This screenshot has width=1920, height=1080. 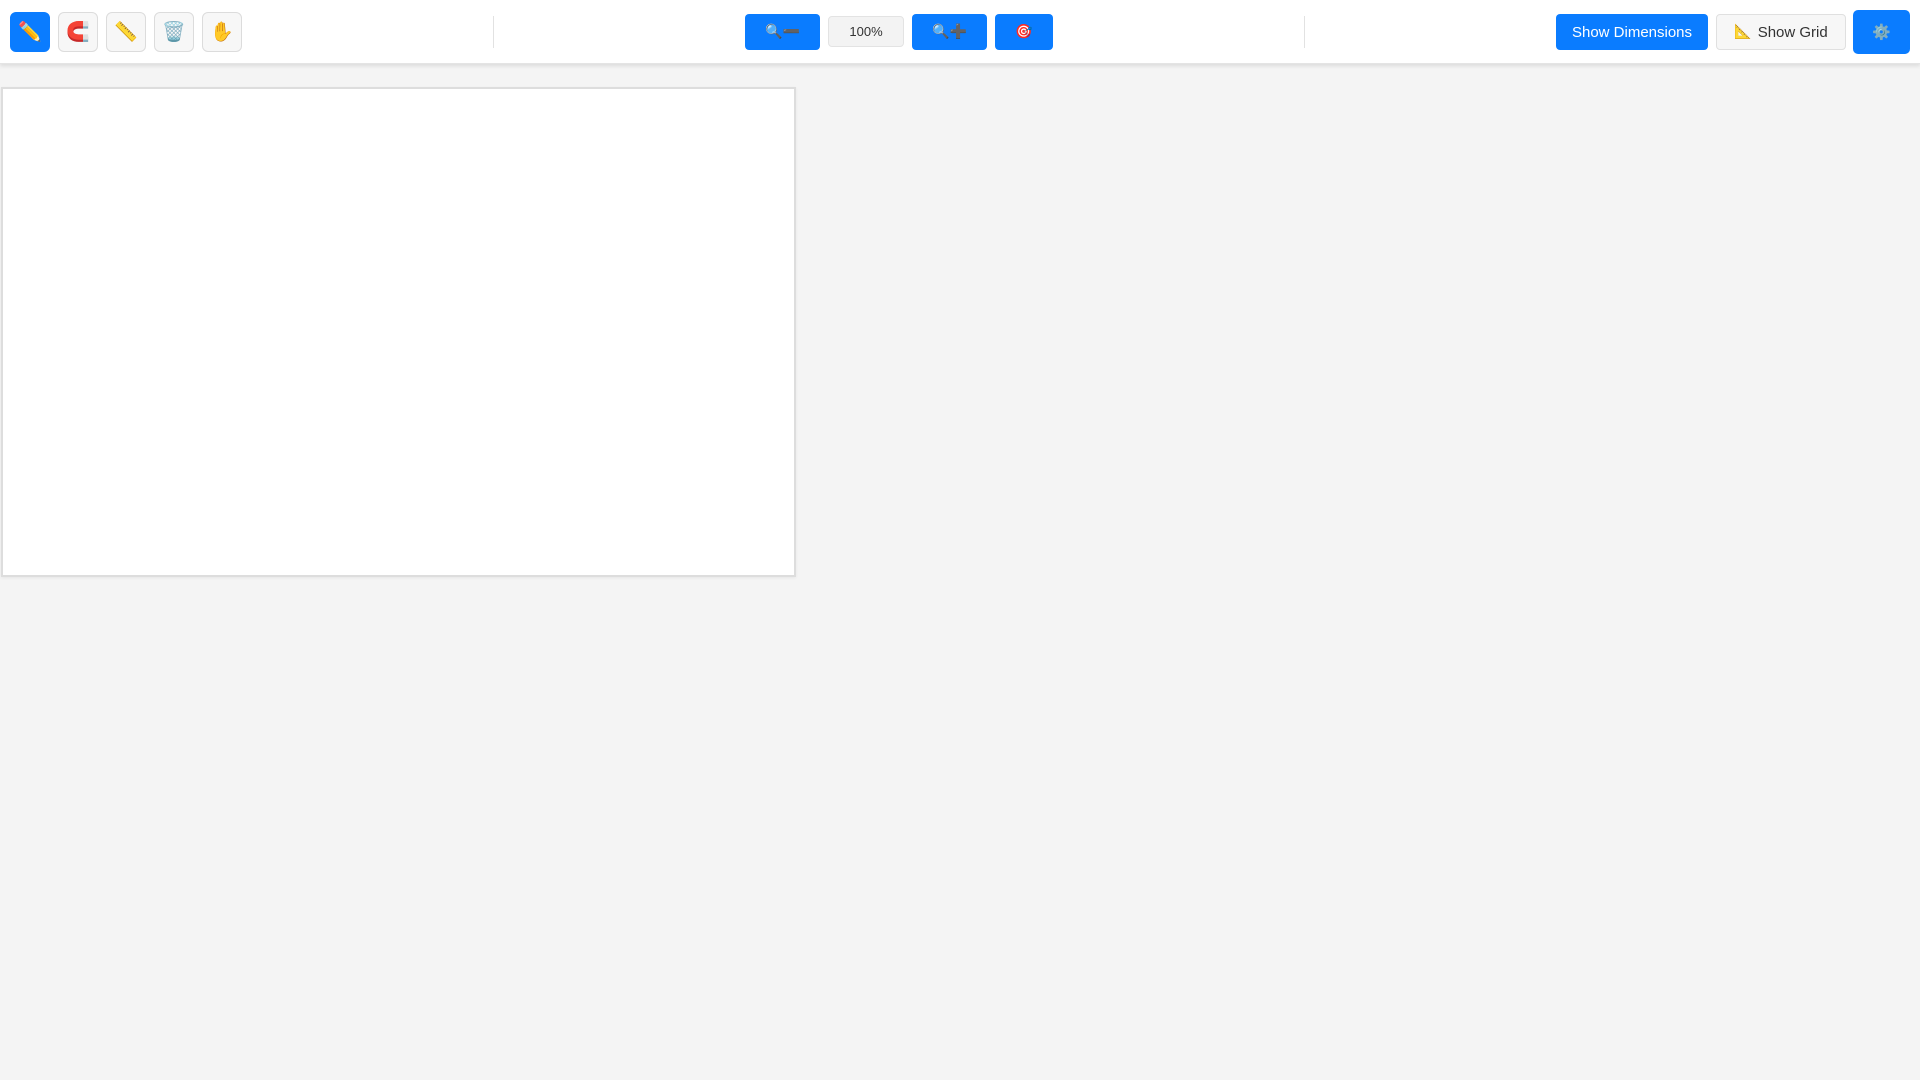 What do you see at coordinates (1792, 32) in the screenshot?
I see `show-grid-label: Show Grid` at bounding box center [1792, 32].